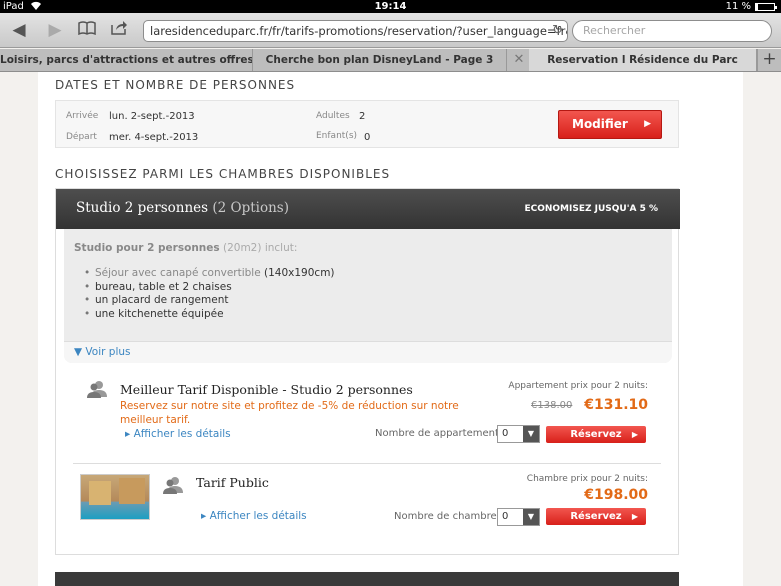 The height and width of the screenshot is (586, 781). What do you see at coordinates (738, 6) in the screenshot?
I see `battery-percent: 11 %` at bounding box center [738, 6].